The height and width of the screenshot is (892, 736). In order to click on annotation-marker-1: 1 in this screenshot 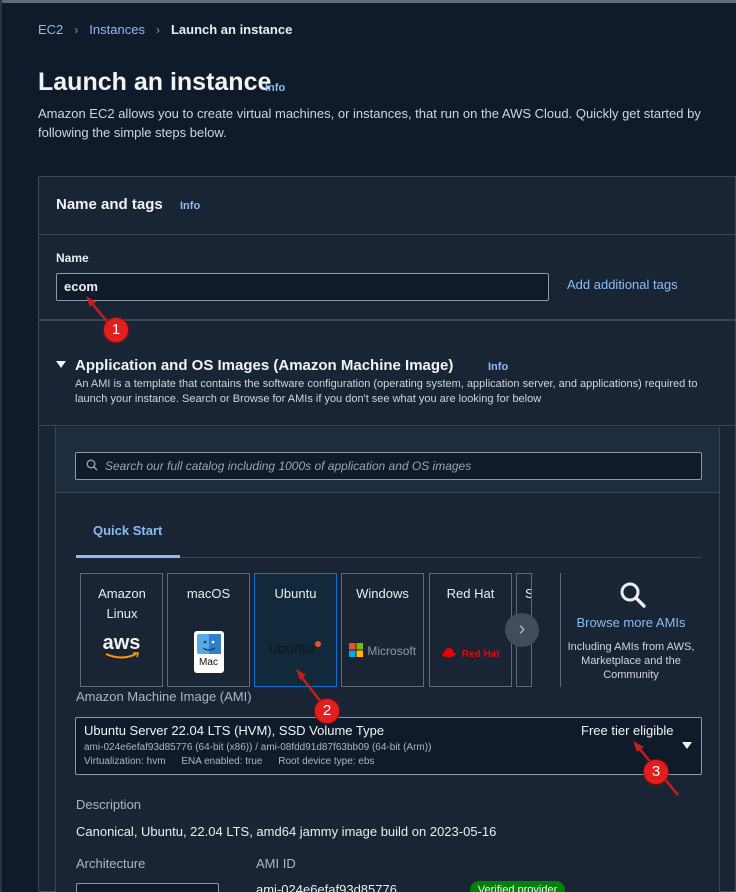, I will do `click(116, 330)`.